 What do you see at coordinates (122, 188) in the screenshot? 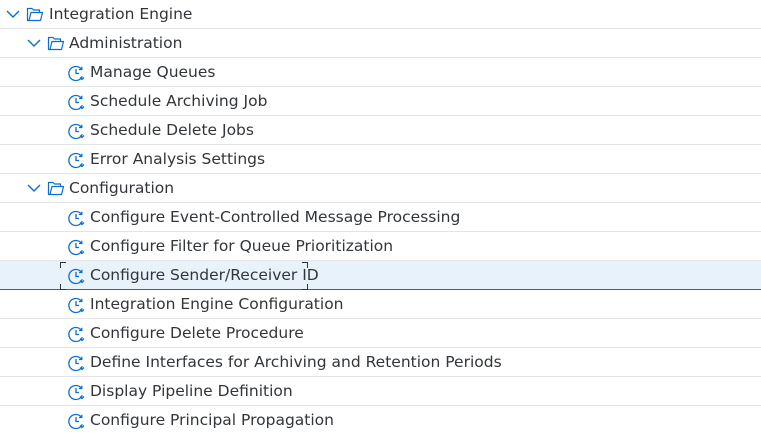
I see `tree-node-label: Configuration` at bounding box center [122, 188].